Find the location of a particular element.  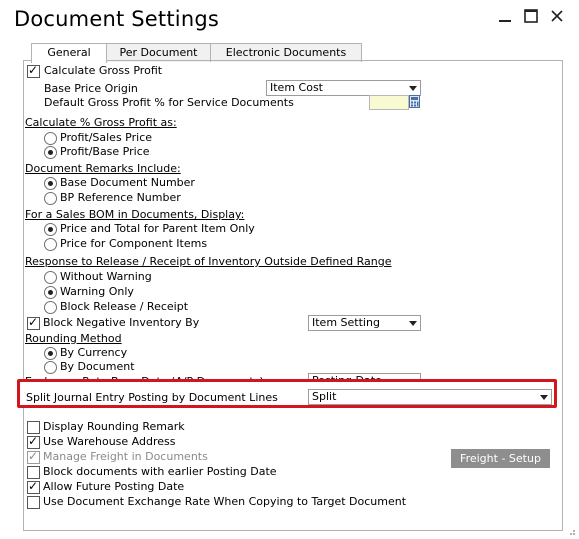

highlight-box is located at coordinates (287, 393).